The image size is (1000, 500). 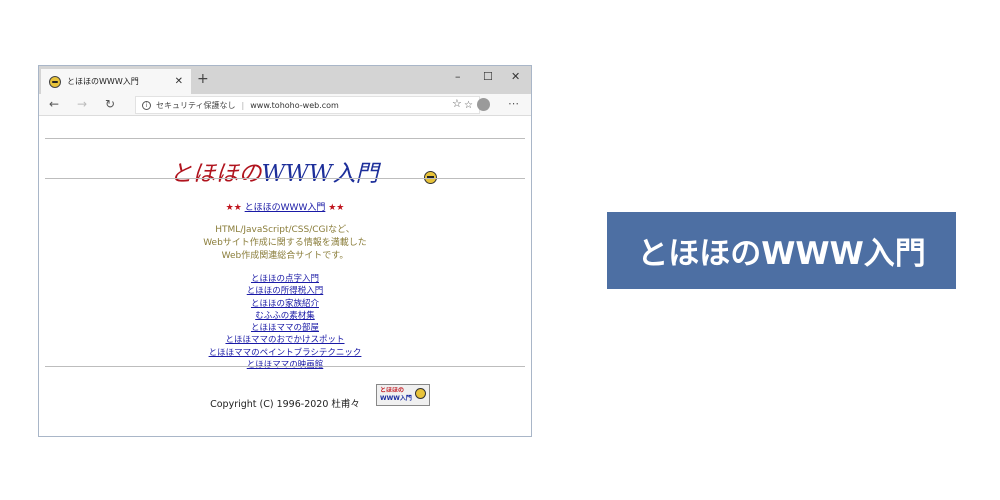 I want to click on home-link: とほほのWWW入門, so click(x=285, y=208).